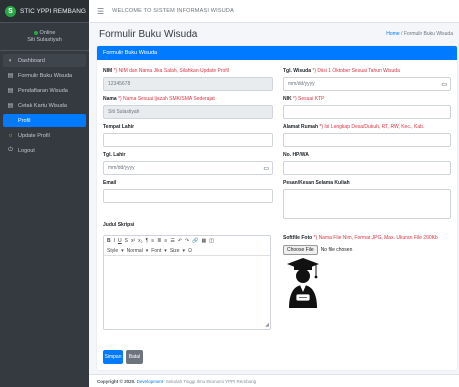 This screenshot has width=459, height=387. I want to click on sidebar-item-label: Logout, so click(26, 150).